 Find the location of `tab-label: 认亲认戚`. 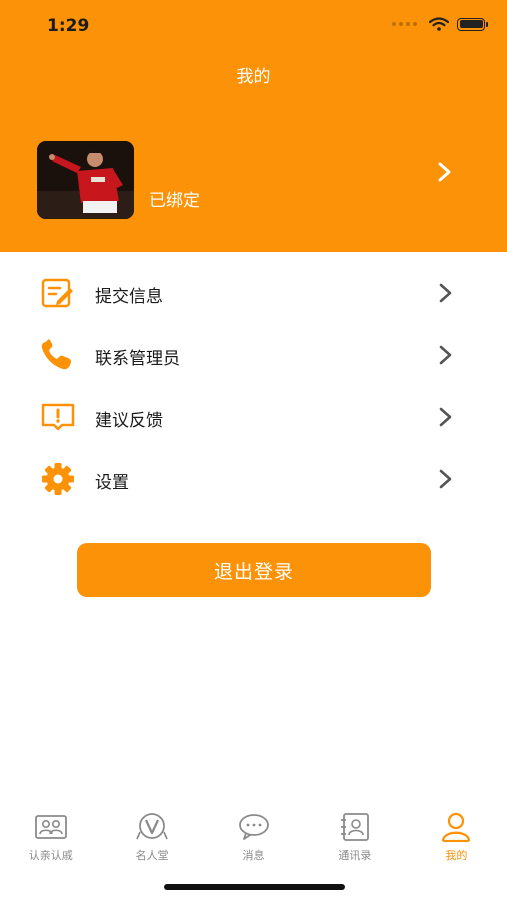

tab-label: 认亲认戚 is located at coordinates (50, 855).